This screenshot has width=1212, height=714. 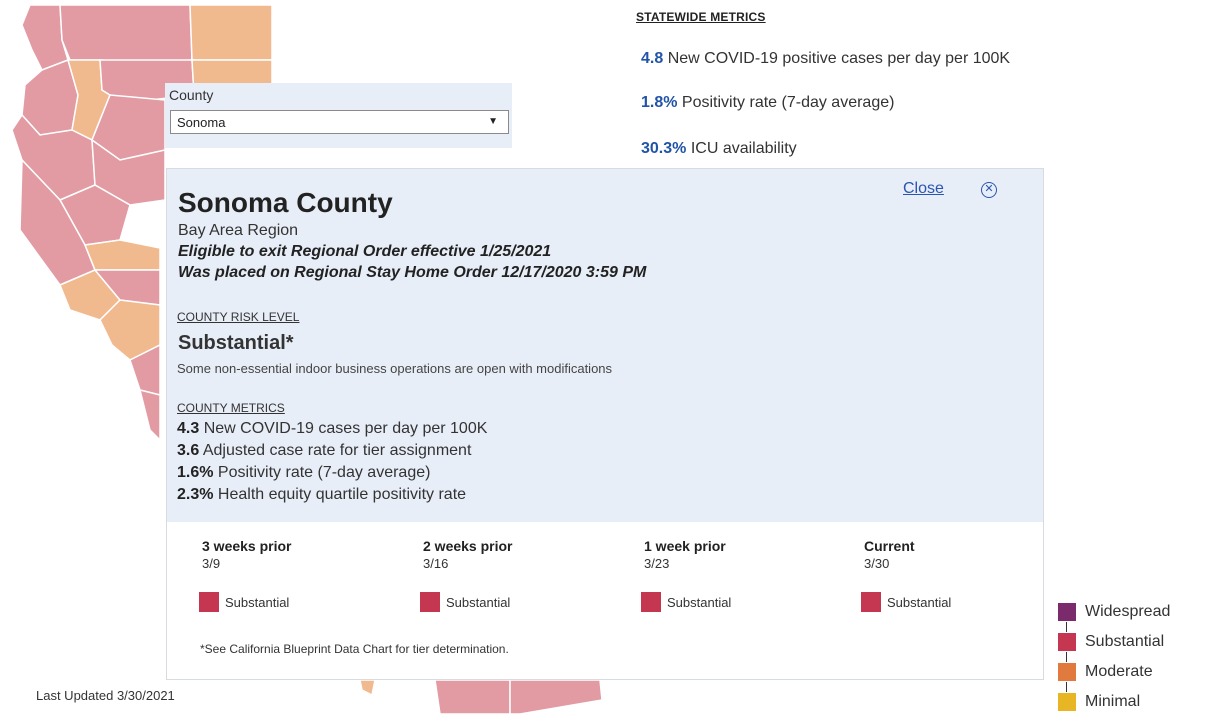 I want to click on popup-title: Sonoma County, so click(x=285, y=202).